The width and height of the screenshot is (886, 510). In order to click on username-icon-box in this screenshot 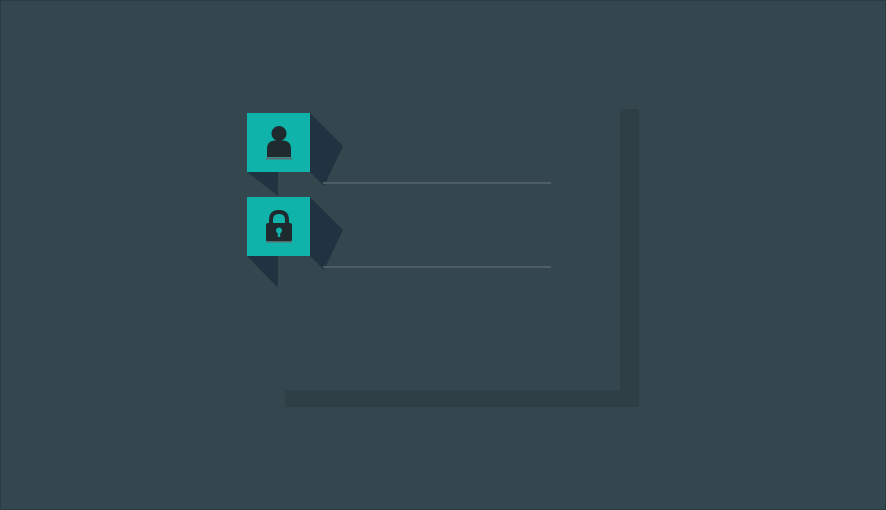, I will do `click(278, 142)`.